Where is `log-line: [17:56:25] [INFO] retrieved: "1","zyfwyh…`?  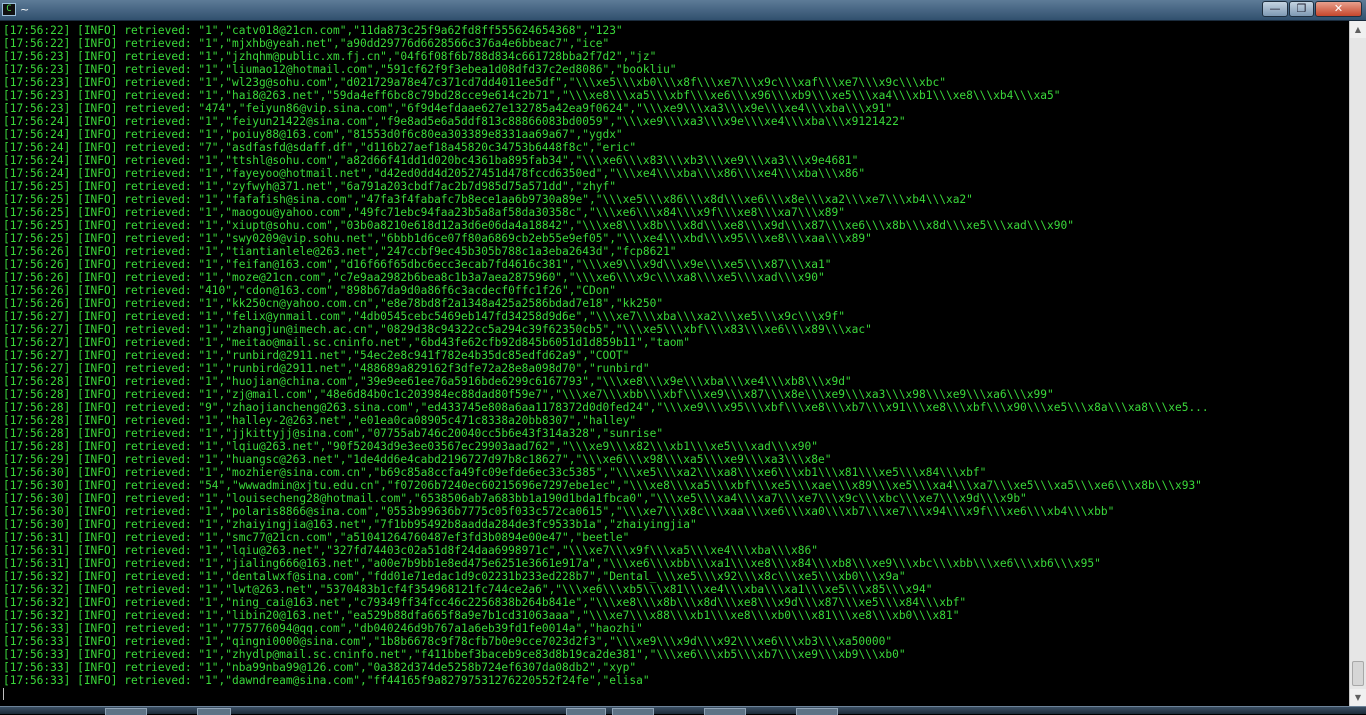
log-line: [17:56:25] [INFO] retrieved: "1","zyfwyh… is located at coordinates (309, 186).